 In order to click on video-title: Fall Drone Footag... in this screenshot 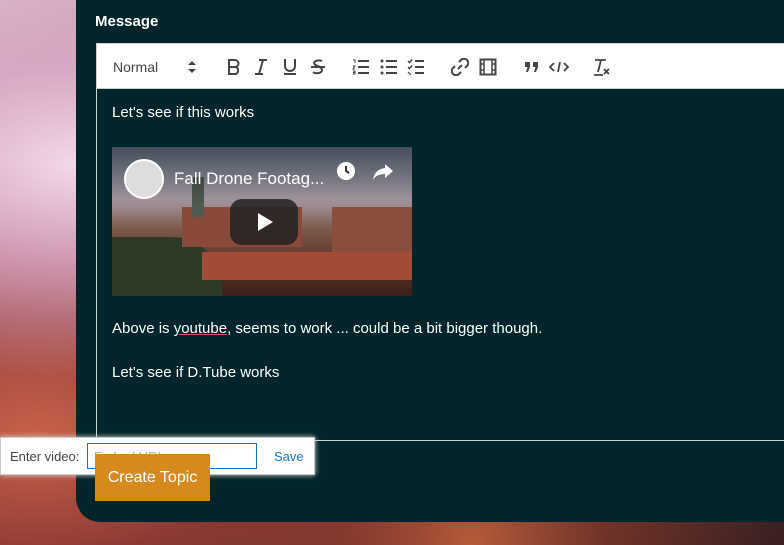, I will do `click(249, 179)`.